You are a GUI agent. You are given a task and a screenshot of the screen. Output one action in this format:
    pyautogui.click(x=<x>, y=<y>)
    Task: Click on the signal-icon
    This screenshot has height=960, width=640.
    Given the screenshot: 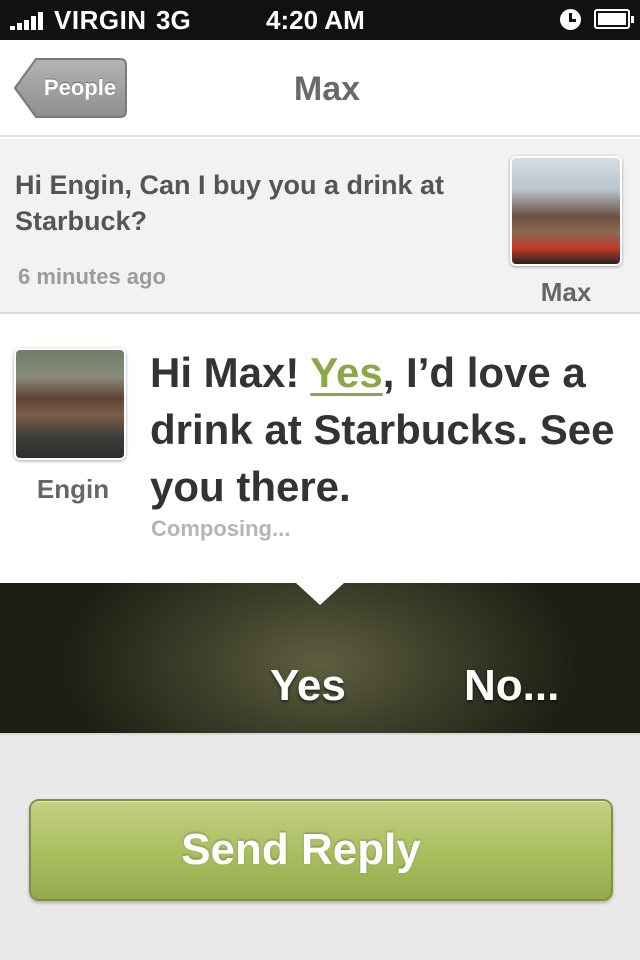 What is the action you would take?
    pyautogui.click(x=26, y=20)
    